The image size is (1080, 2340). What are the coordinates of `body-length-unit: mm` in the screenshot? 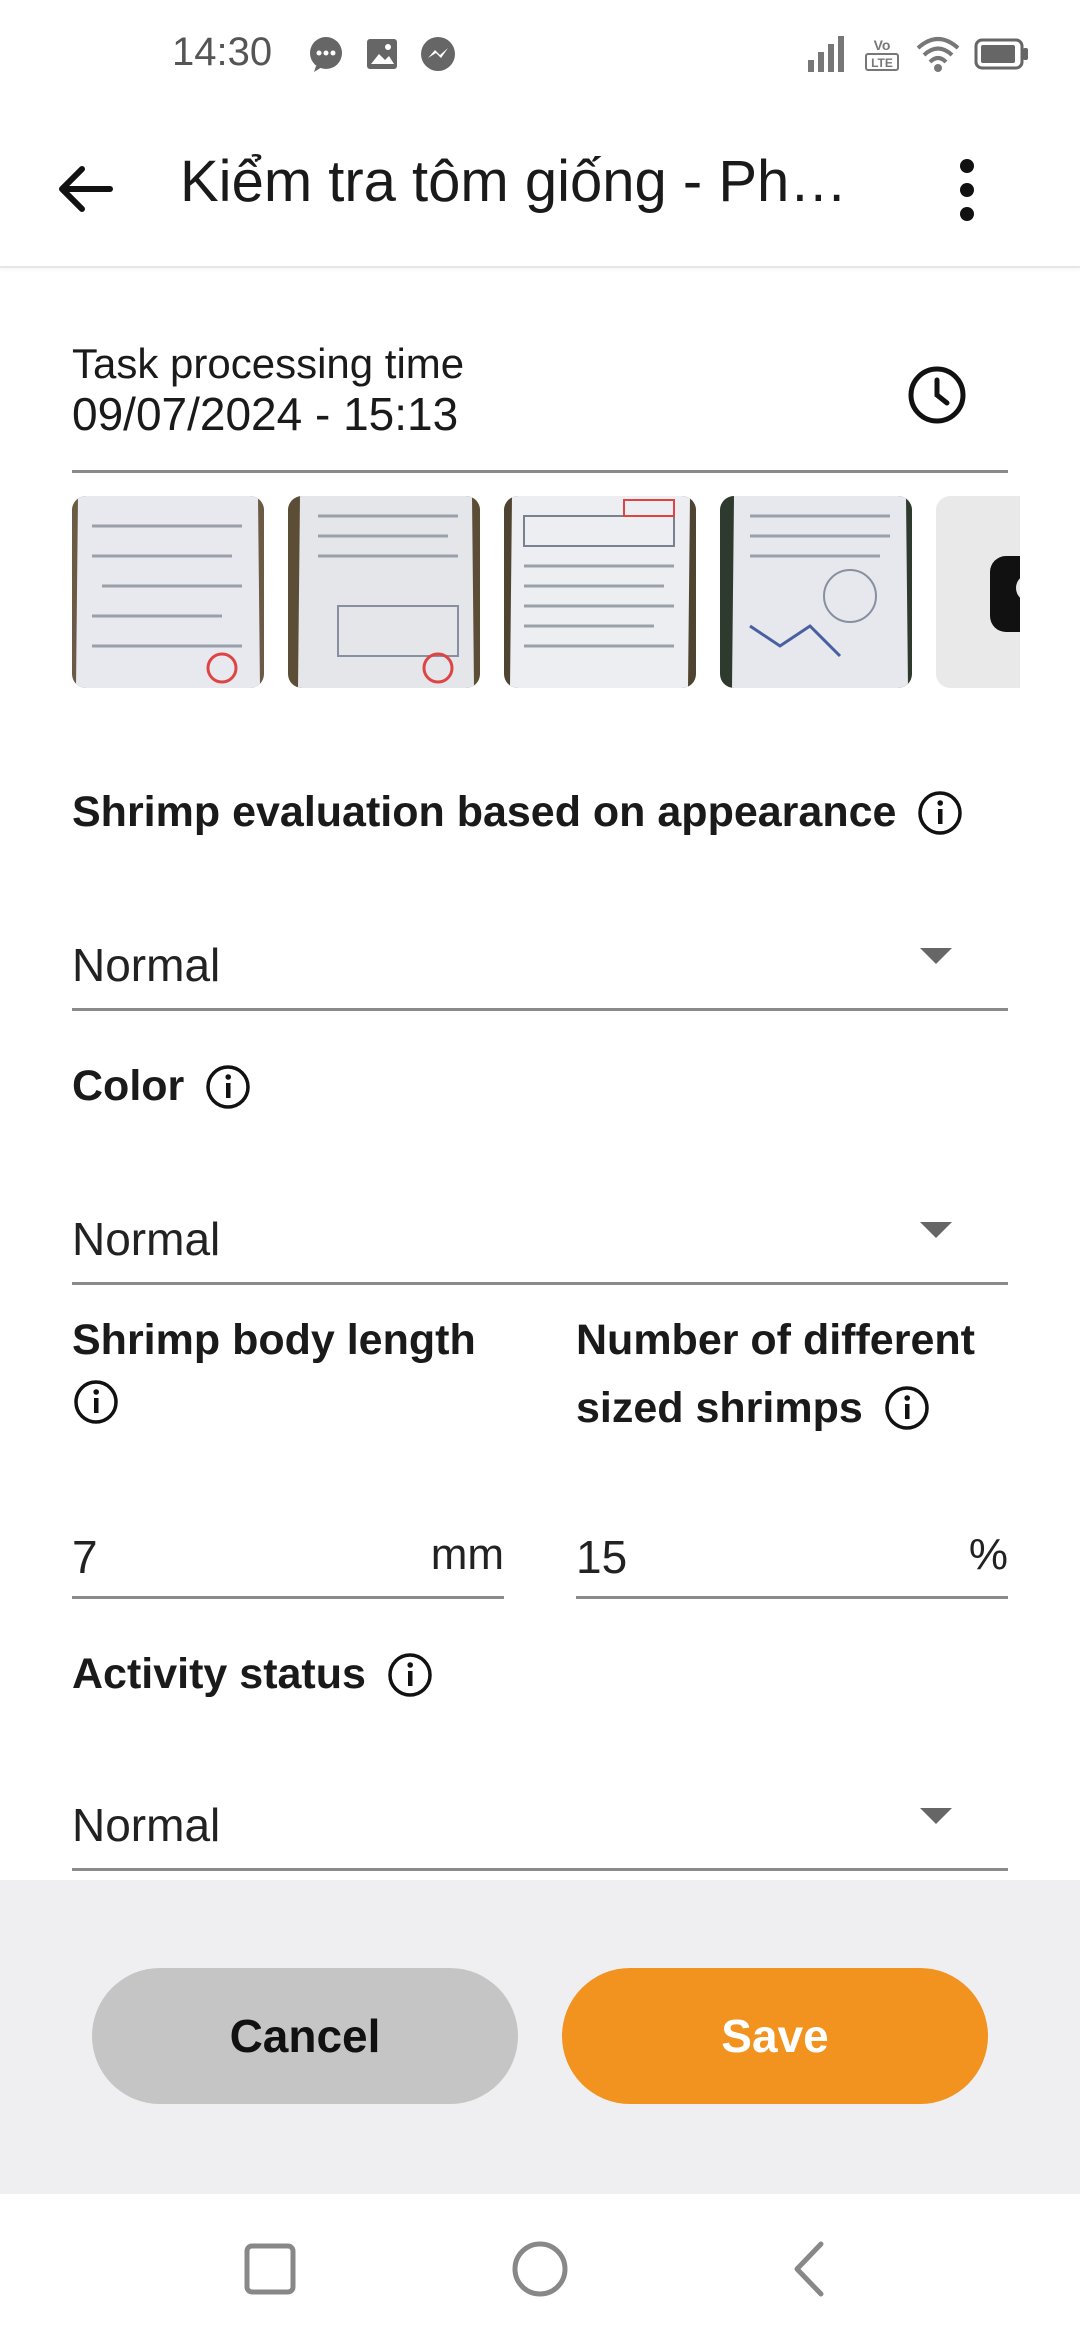 It's located at (467, 1554).